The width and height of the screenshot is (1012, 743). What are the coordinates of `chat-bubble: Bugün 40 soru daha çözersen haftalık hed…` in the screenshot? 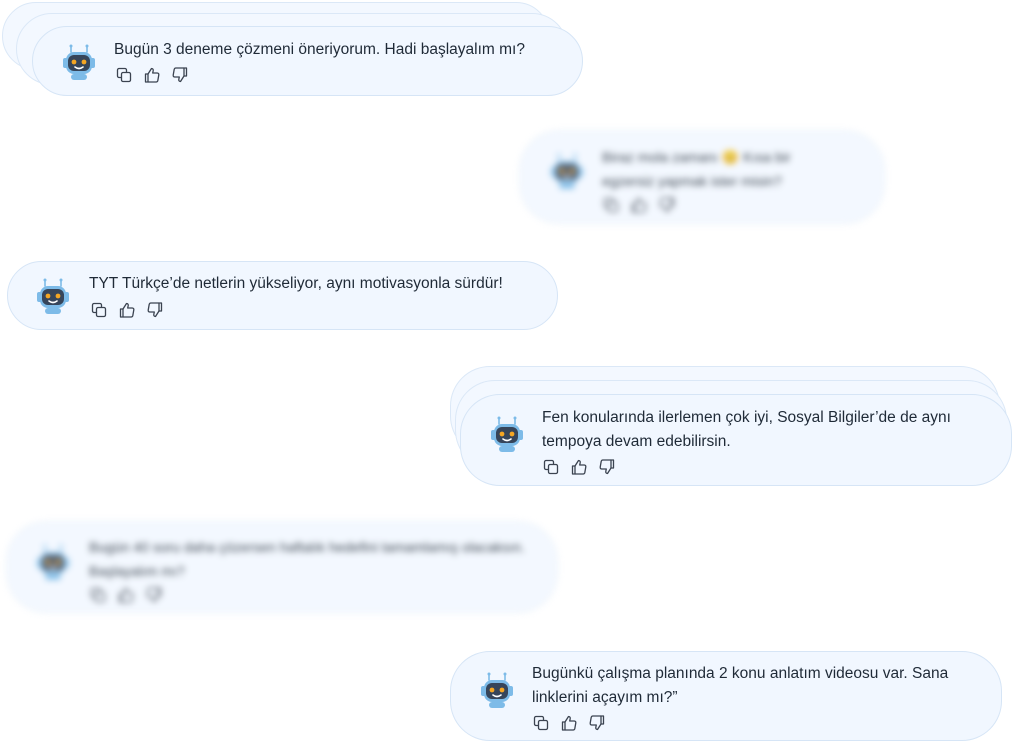 It's located at (282, 567).